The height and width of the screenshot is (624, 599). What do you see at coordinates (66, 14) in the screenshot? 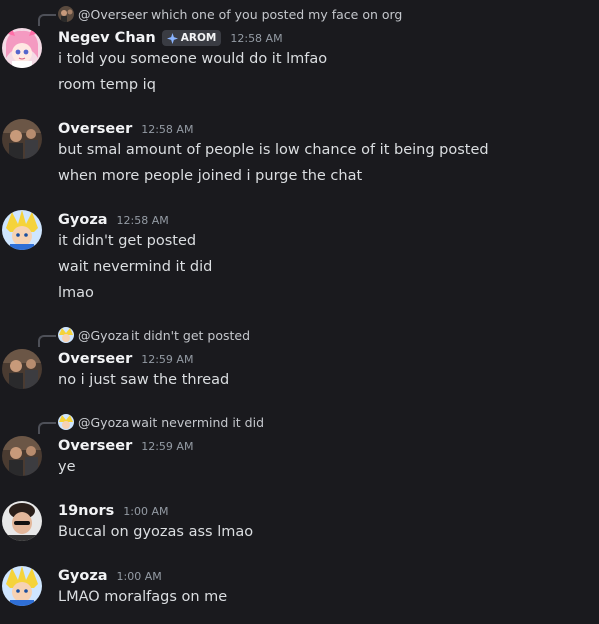
I see `reply-avatar-overseer` at bounding box center [66, 14].